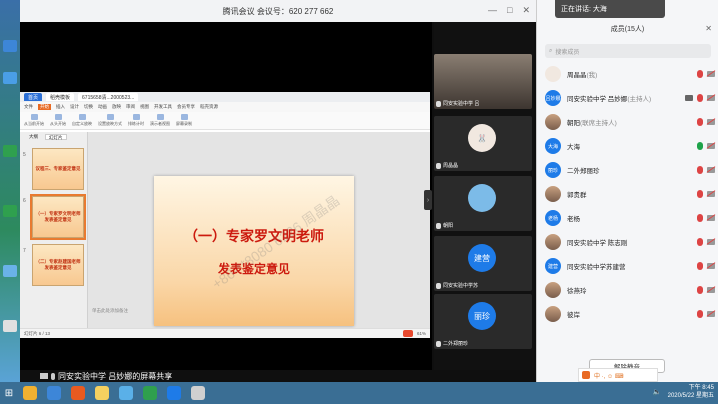  I want to click on wps-tool-button: 从当前开始, so click(34, 120).